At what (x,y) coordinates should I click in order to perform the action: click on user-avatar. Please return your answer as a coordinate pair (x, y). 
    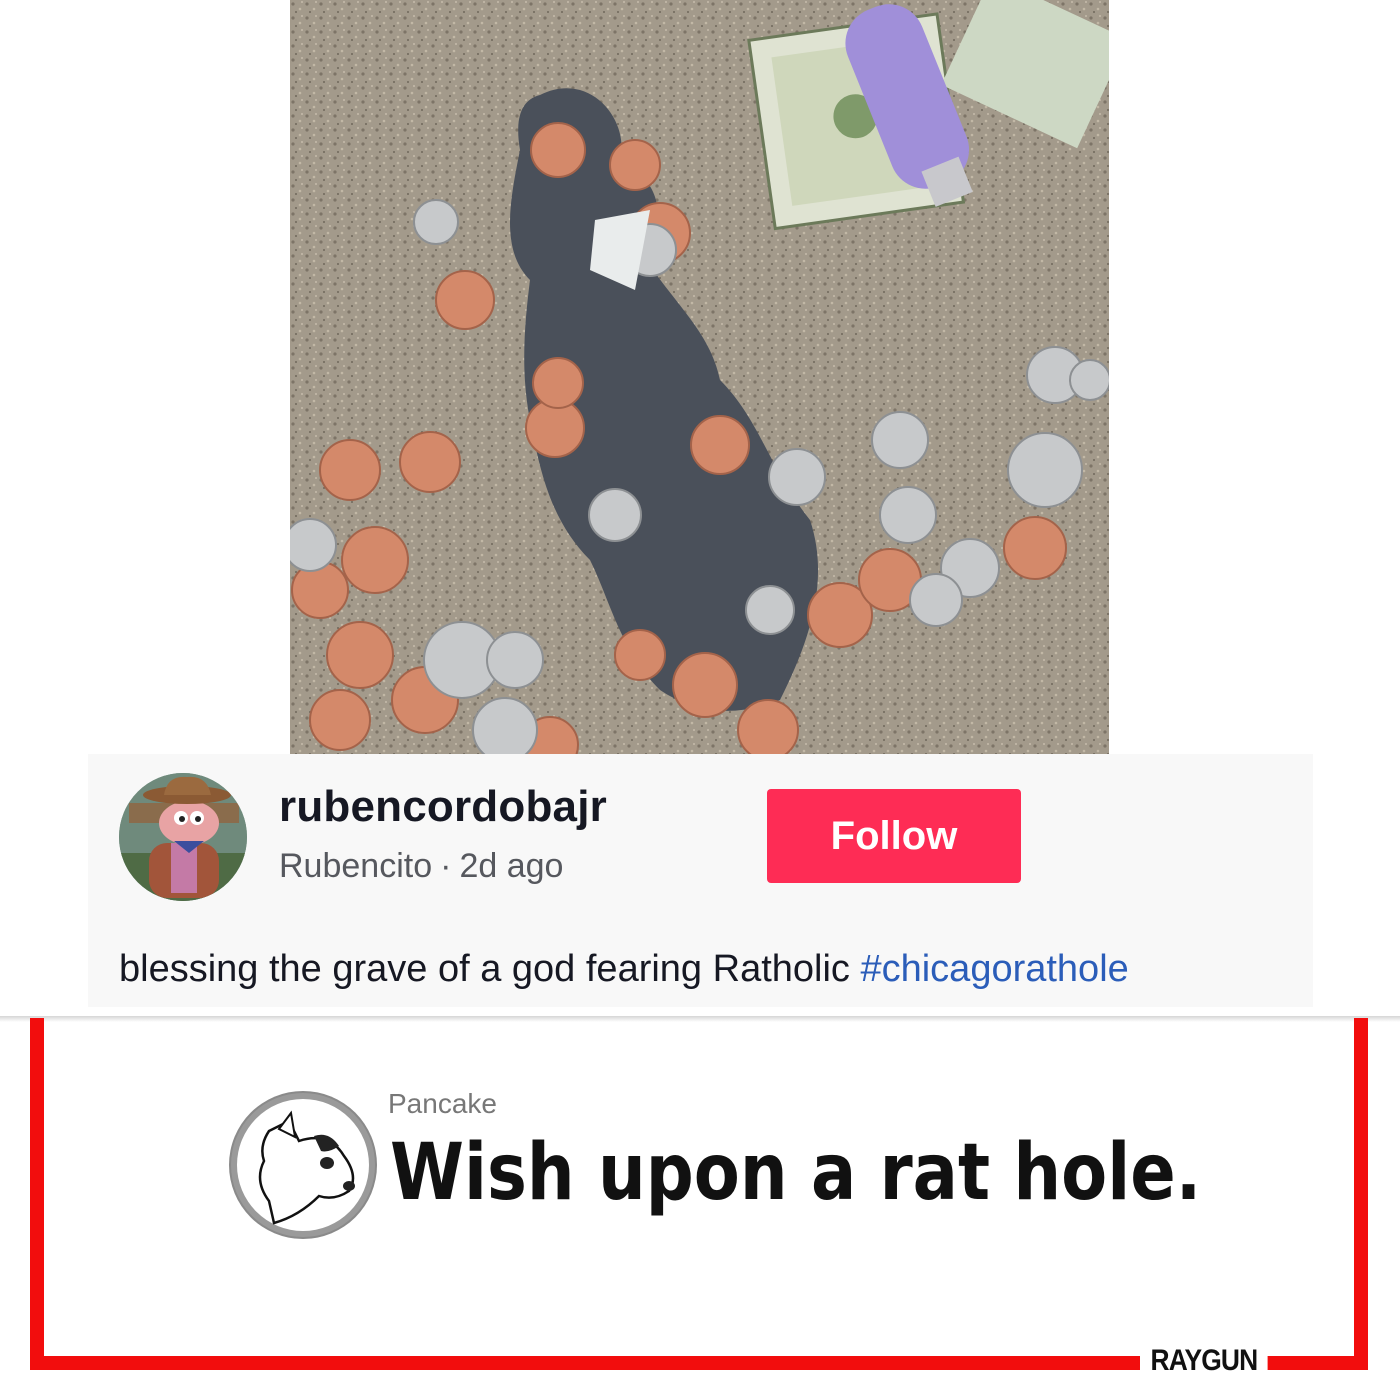
    Looking at the image, I should click on (183, 837).